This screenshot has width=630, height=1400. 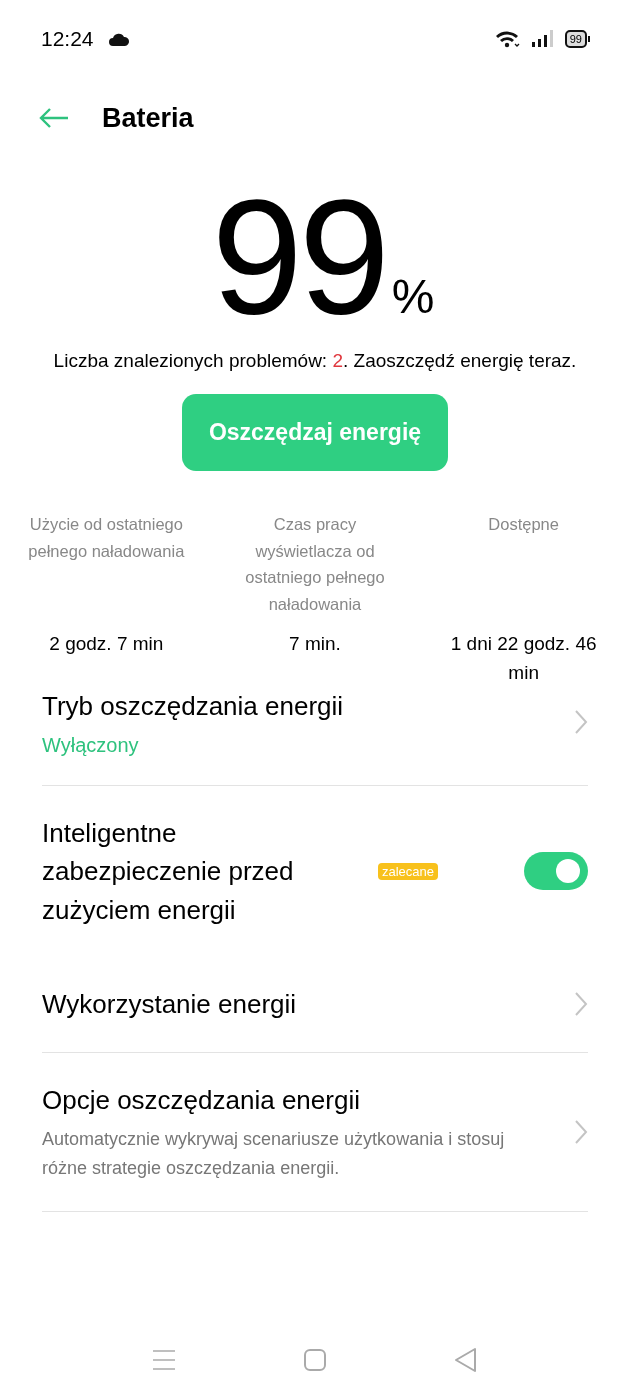 I want to click on recommended-badge: zalecane, so click(x=407, y=871).